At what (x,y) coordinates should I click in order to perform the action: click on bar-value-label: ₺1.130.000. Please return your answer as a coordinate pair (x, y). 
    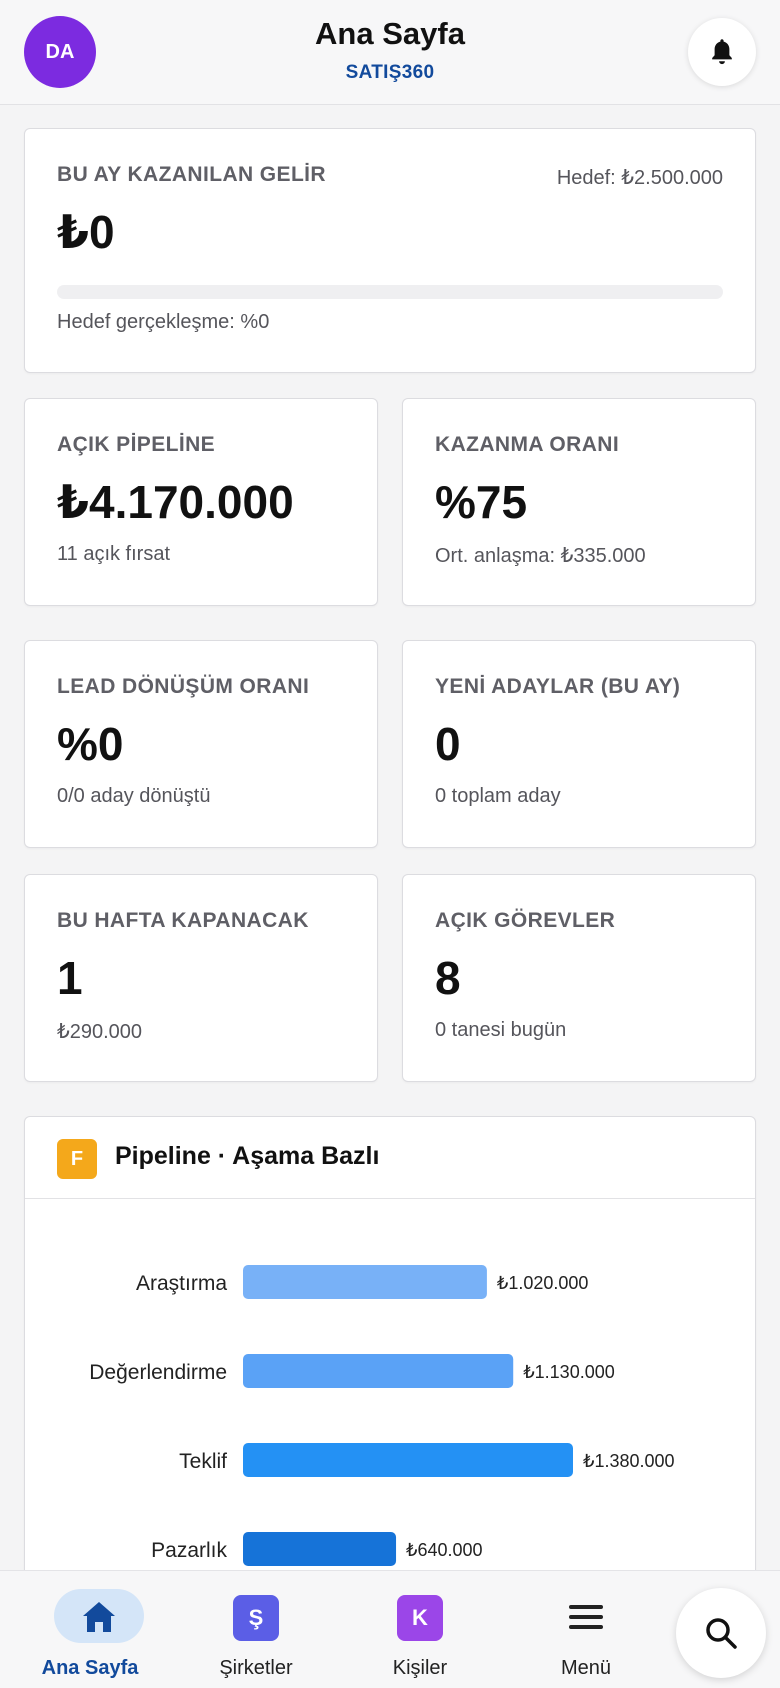
    Looking at the image, I should click on (569, 1372).